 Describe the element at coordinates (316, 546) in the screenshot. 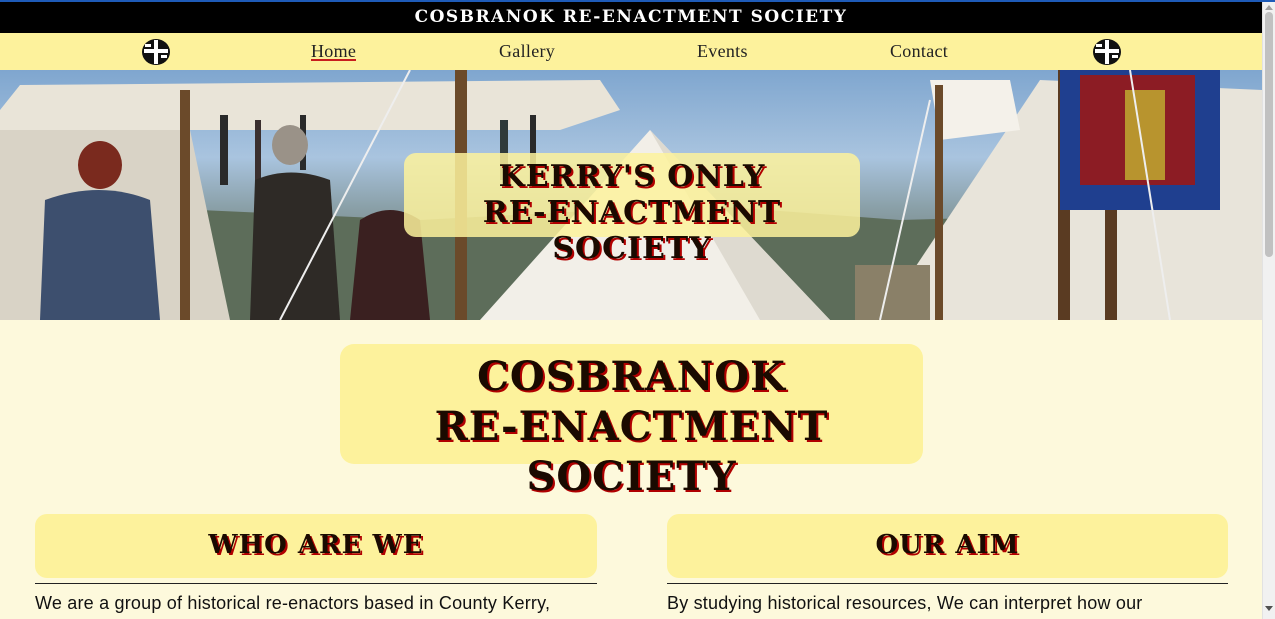

I see `who-are-we-heading: WHO ARE WE` at that location.